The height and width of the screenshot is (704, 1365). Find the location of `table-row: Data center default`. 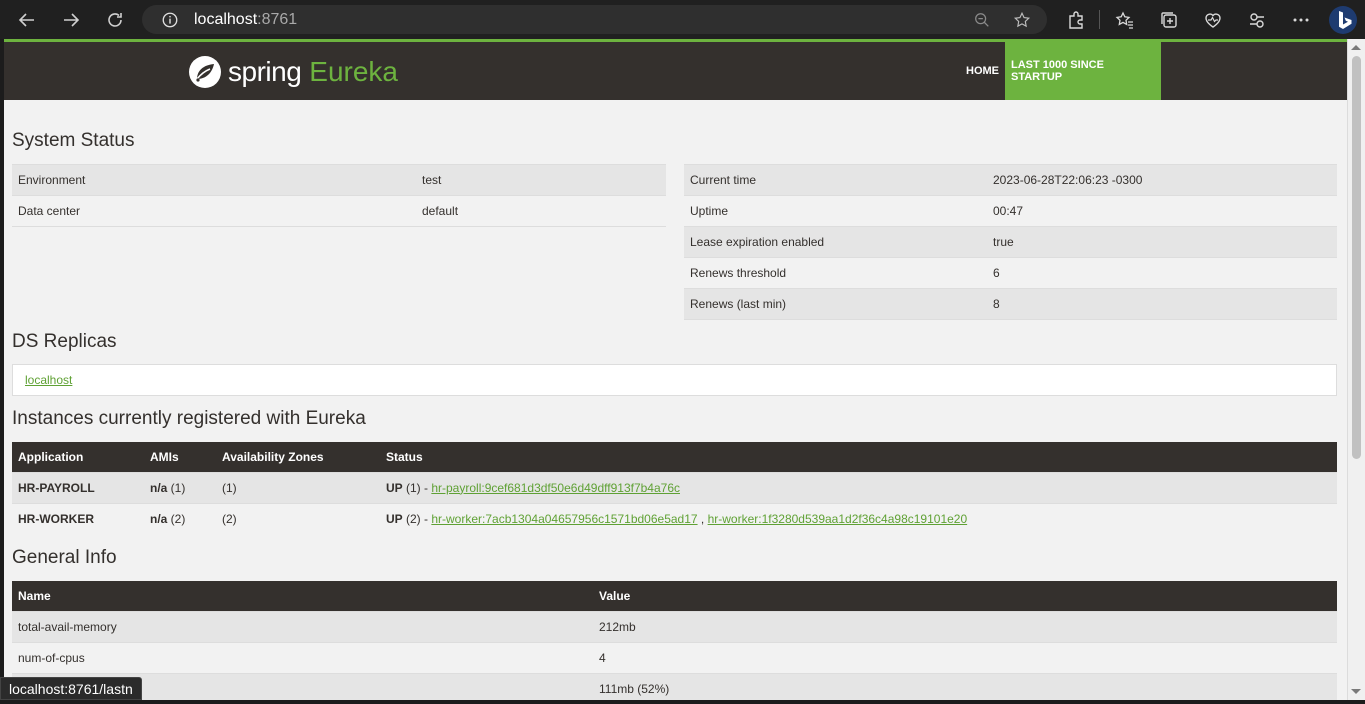

table-row: Data center default is located at coordinates (339, 211).